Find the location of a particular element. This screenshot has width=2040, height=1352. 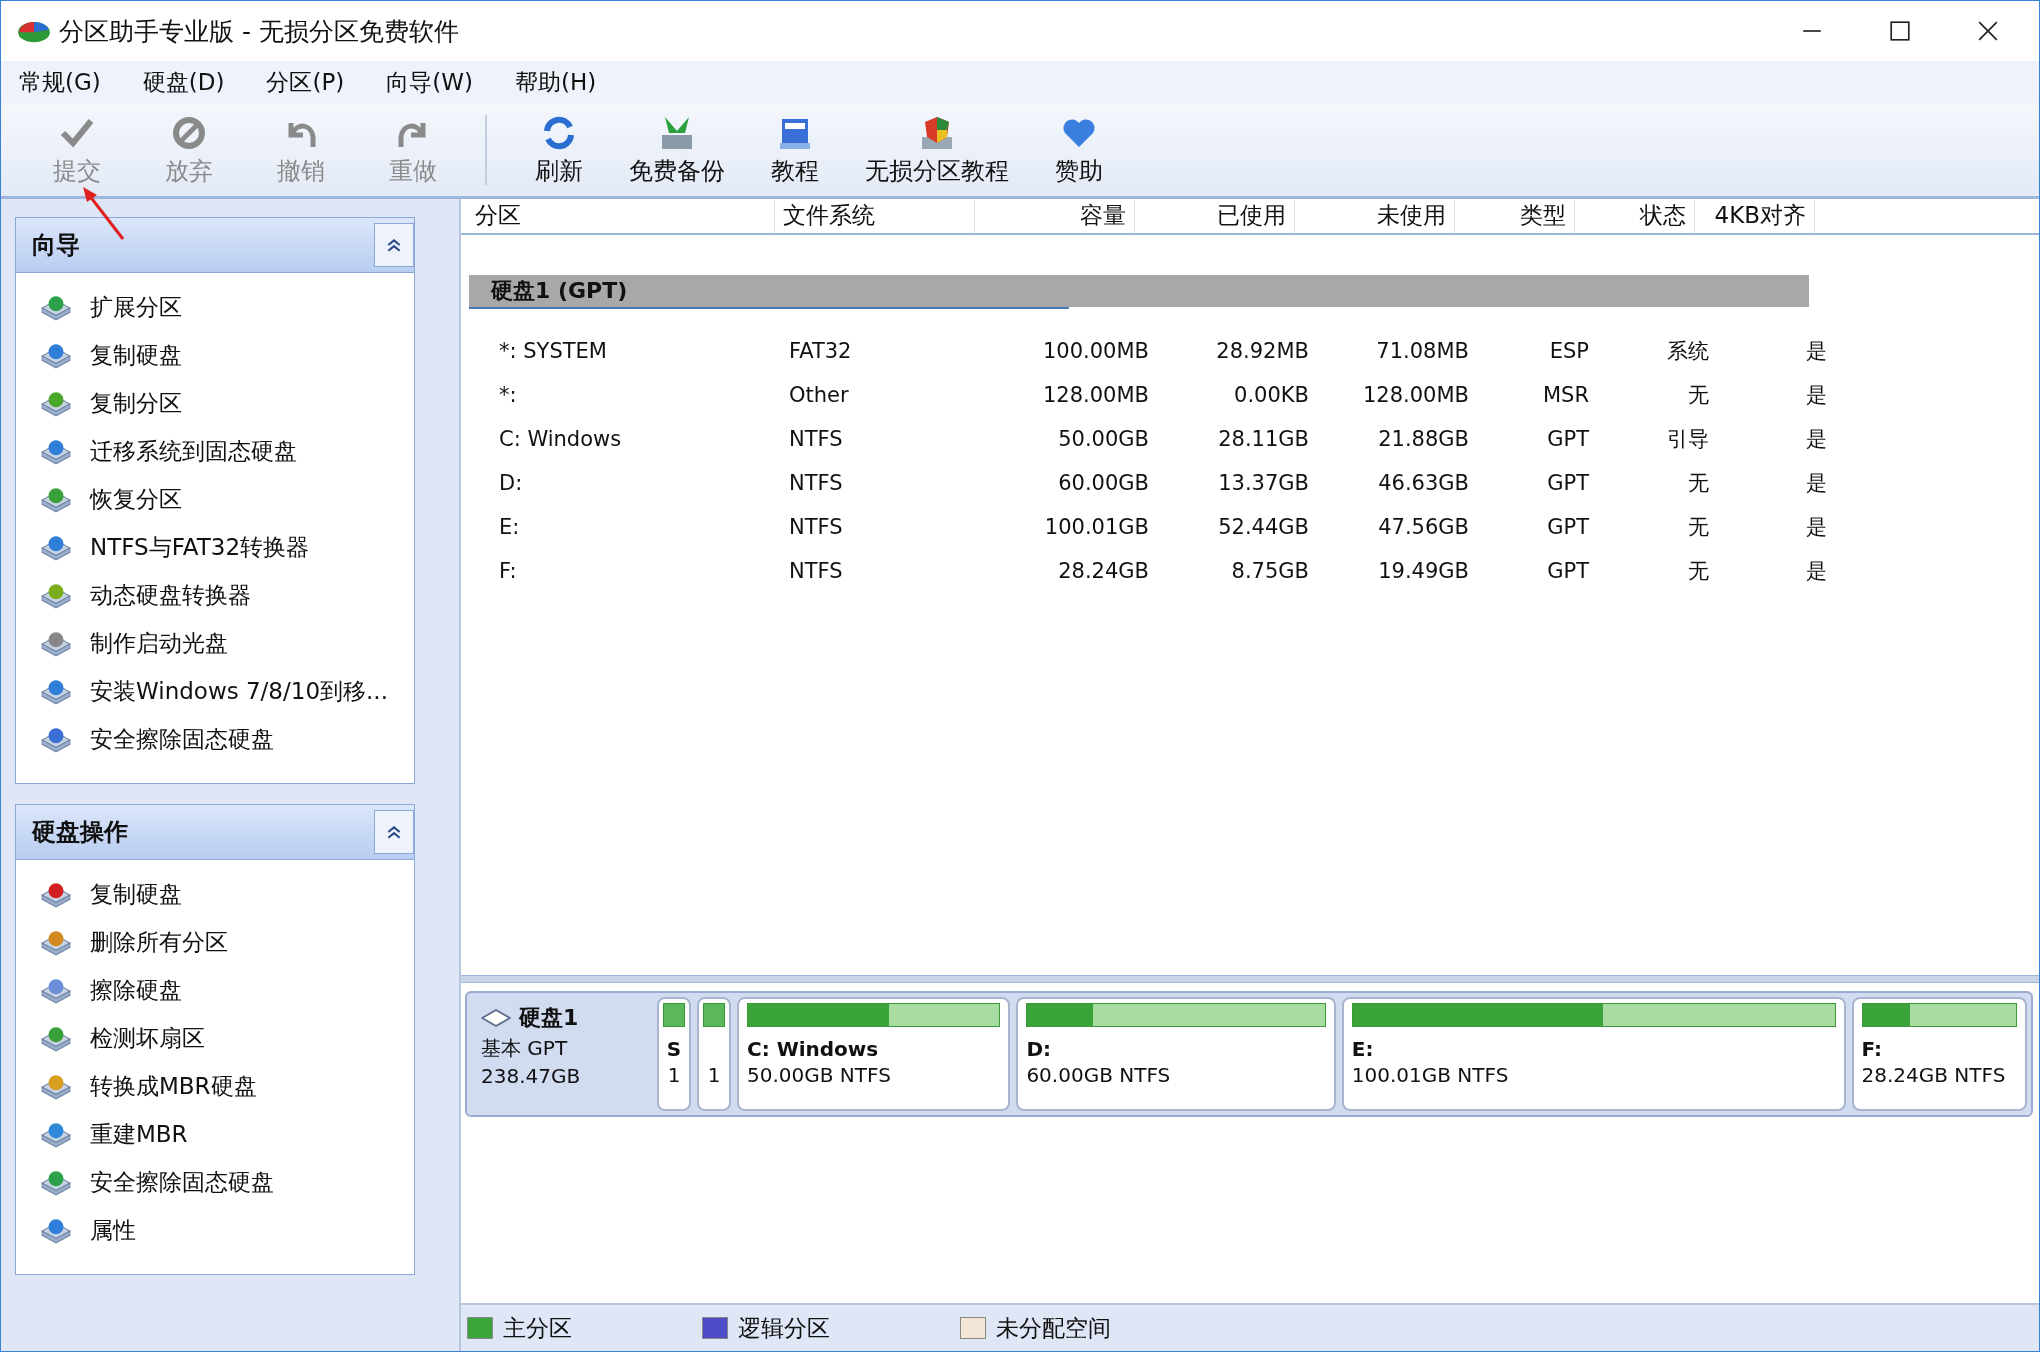

disk-heading: 硬盘1 (GPT) is located at coordinates (1139, 291).